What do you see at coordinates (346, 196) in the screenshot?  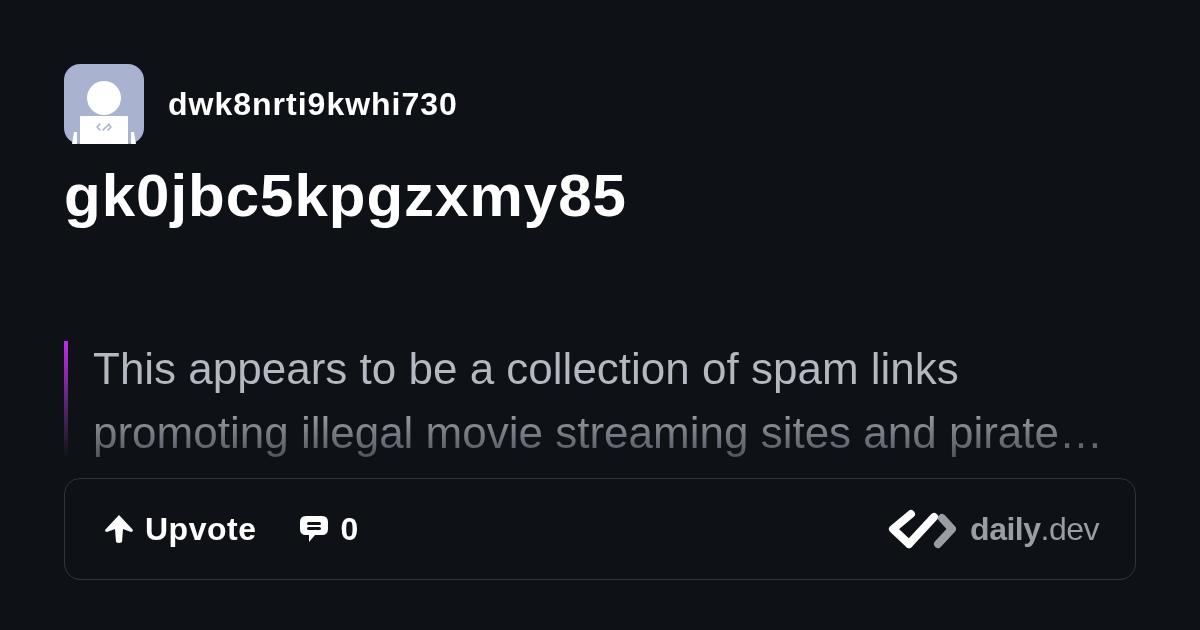 I see `post-title: gk0jbc5kpgzxmy85` at bounding box center [346, 196].